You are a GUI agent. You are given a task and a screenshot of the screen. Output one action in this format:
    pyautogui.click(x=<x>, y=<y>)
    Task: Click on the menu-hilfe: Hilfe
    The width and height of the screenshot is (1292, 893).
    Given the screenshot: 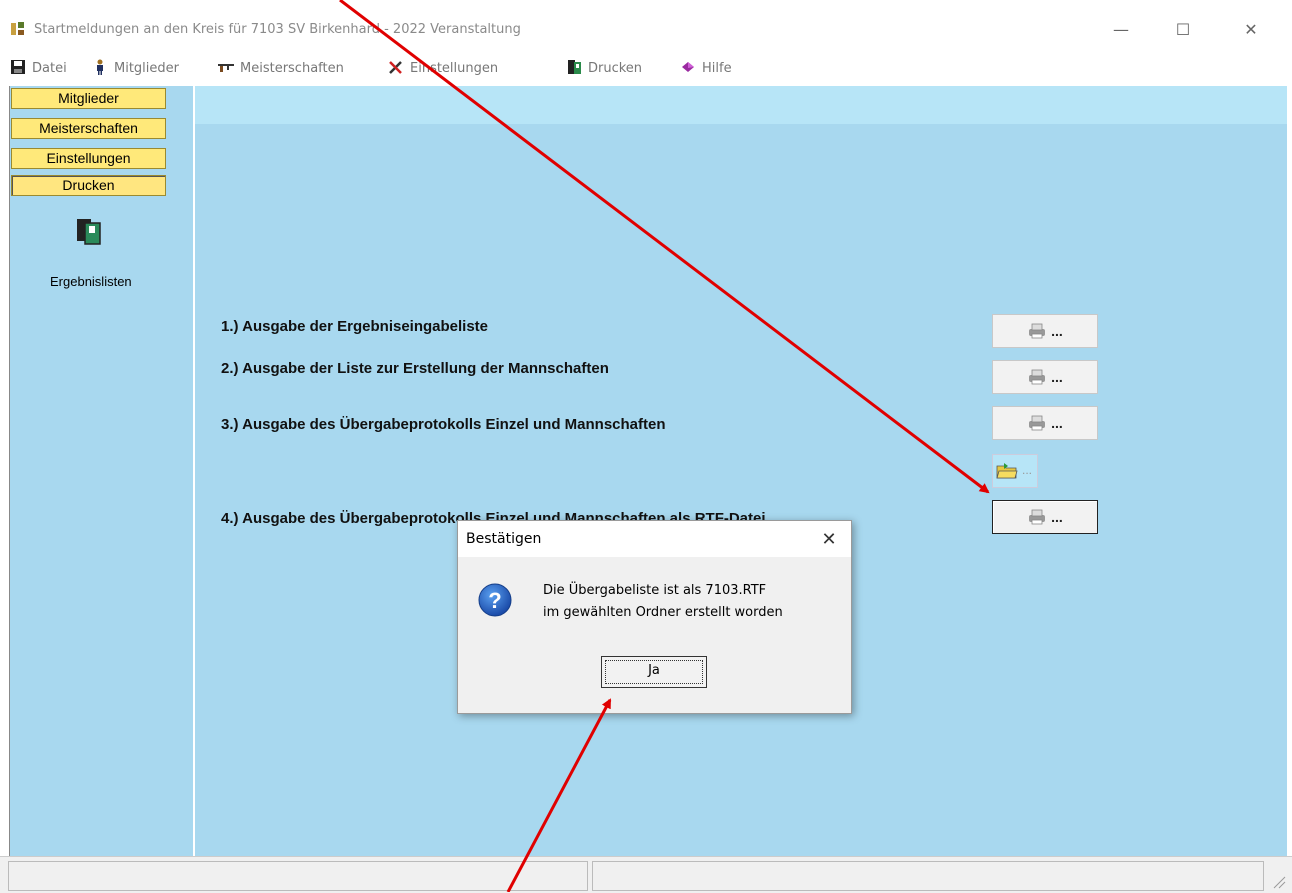 What is the action you would take?
    pyautogui.click(x=706, y=67)
    